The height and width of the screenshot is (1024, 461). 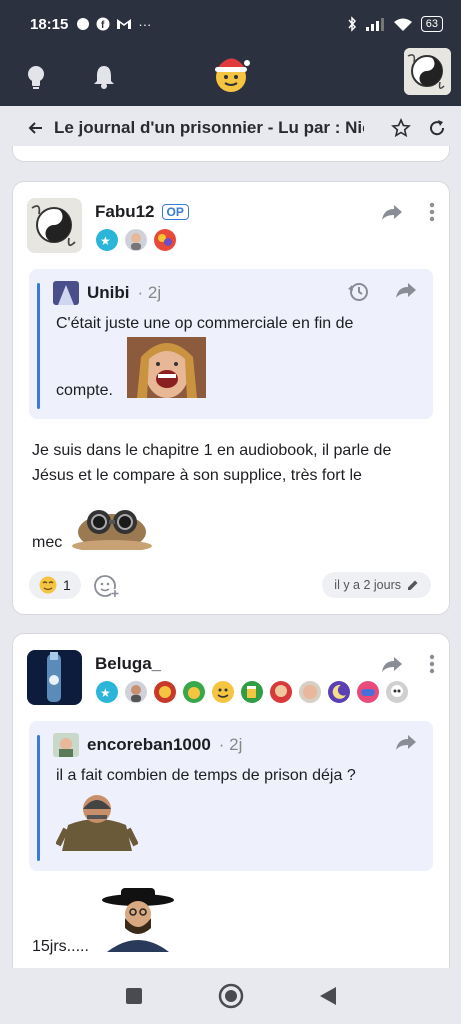 I want to click on lightbulb-icon, so click(x=36, y=77).